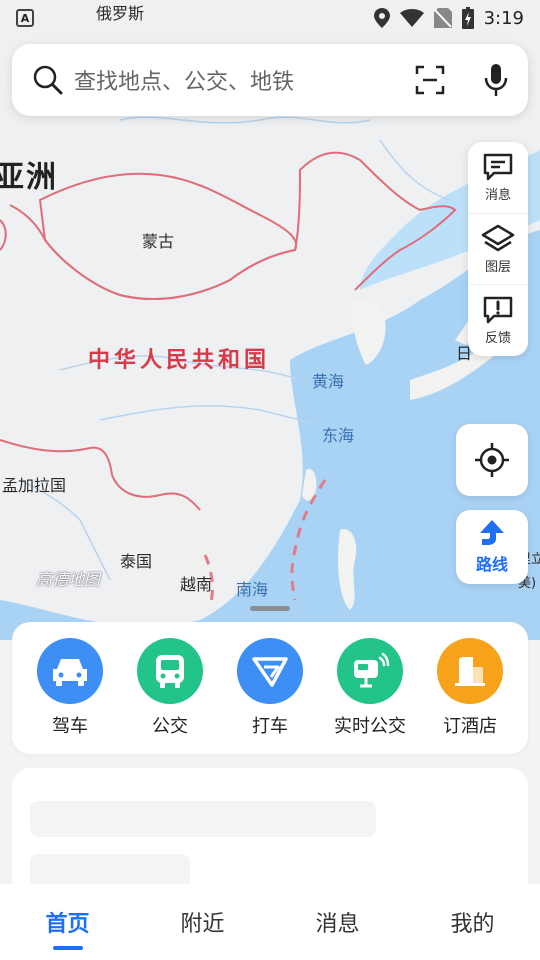 Image resolution: width=540 pixels, height=960 pixels. I want to click on nav-tab-messages: 消息, so click(337, 922).